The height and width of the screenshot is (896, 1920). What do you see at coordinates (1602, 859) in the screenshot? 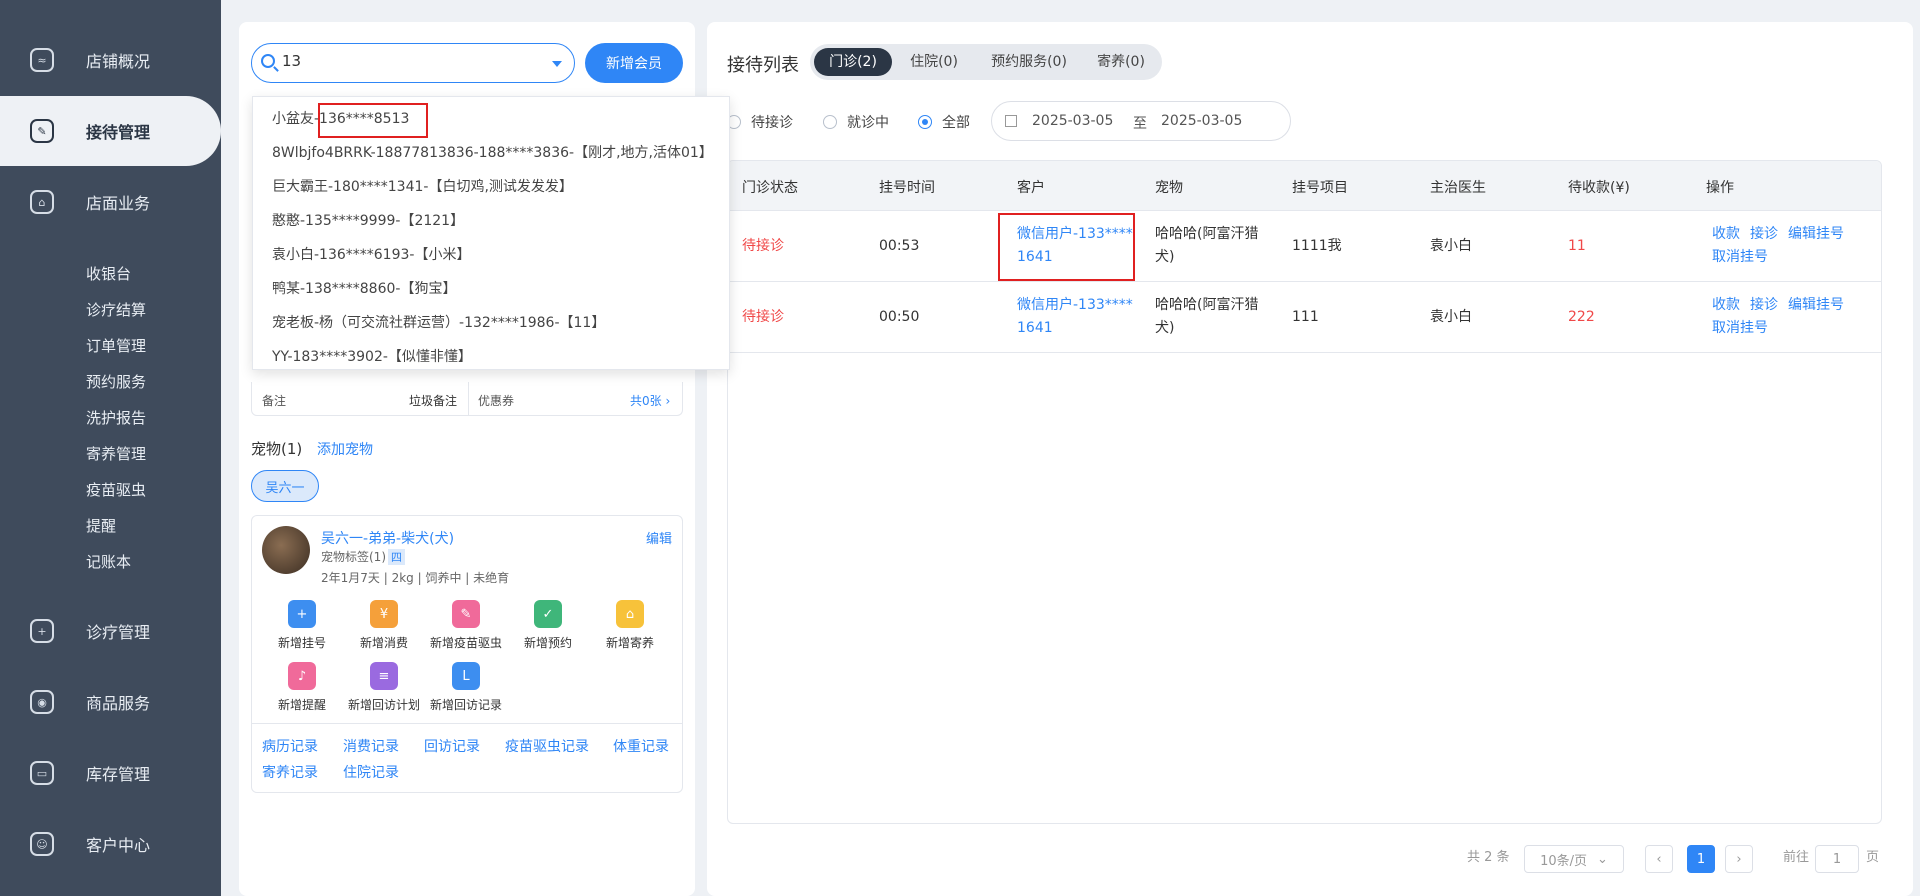
I see `chevron-down-icon: ⌄` at bounding box center [1602, 859].